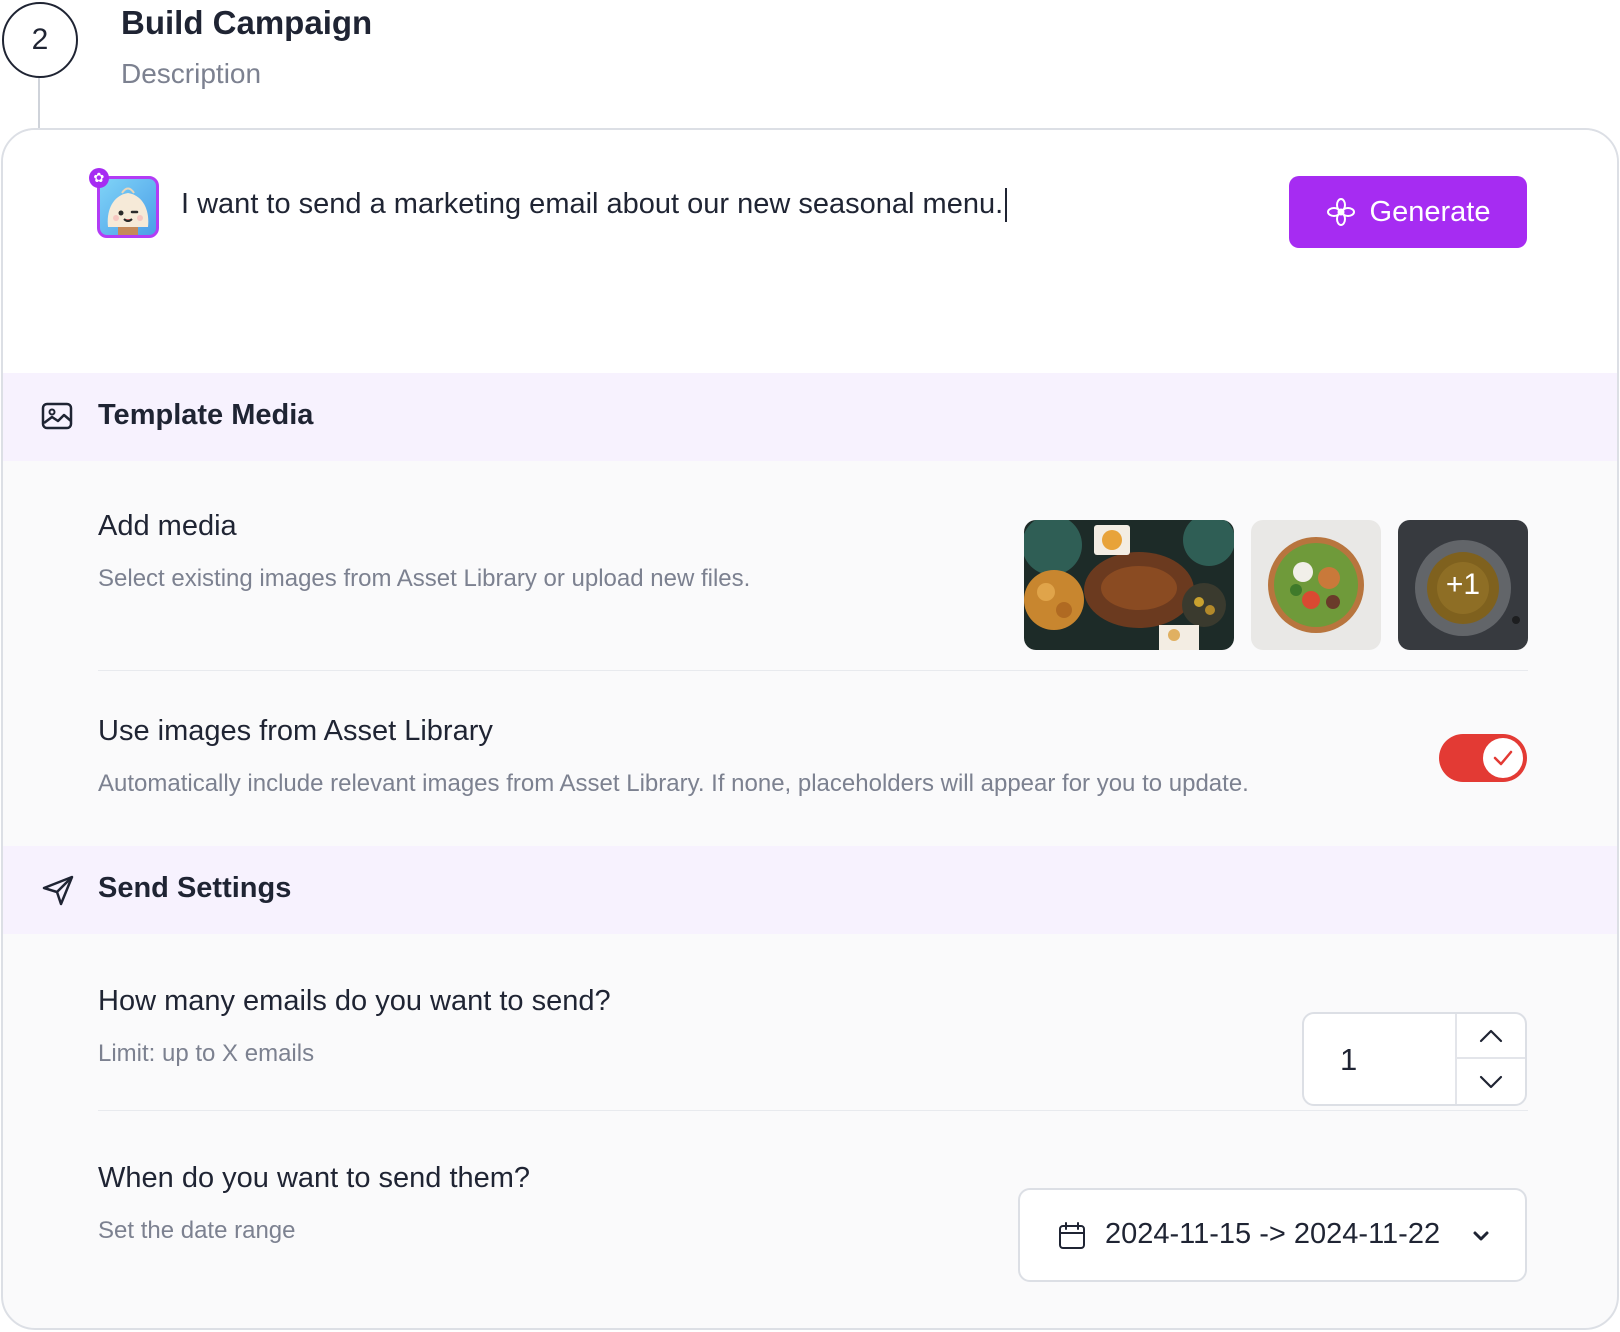 This screenshot has height=1332, width=1620. I want to click on date-range-select: 2024-11-15 -> 2024-11-22, so click(1272, 1235).